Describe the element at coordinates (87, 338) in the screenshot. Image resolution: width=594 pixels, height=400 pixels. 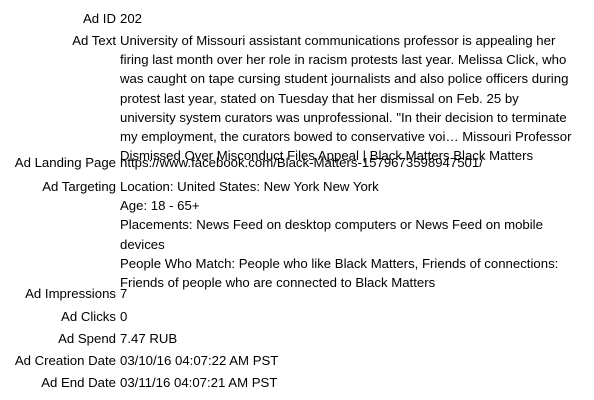
I see `ad-spend-label: Ad Spend` at that location.